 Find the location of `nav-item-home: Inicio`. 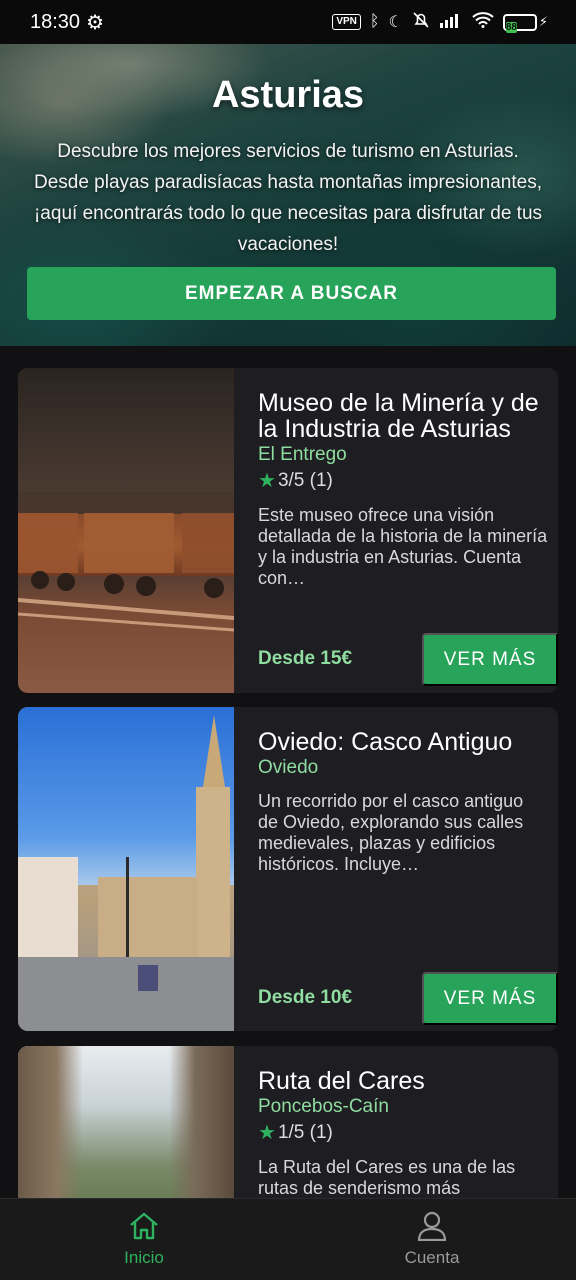

nav-item-home: Inicio is located at coordinates (144, 1239).